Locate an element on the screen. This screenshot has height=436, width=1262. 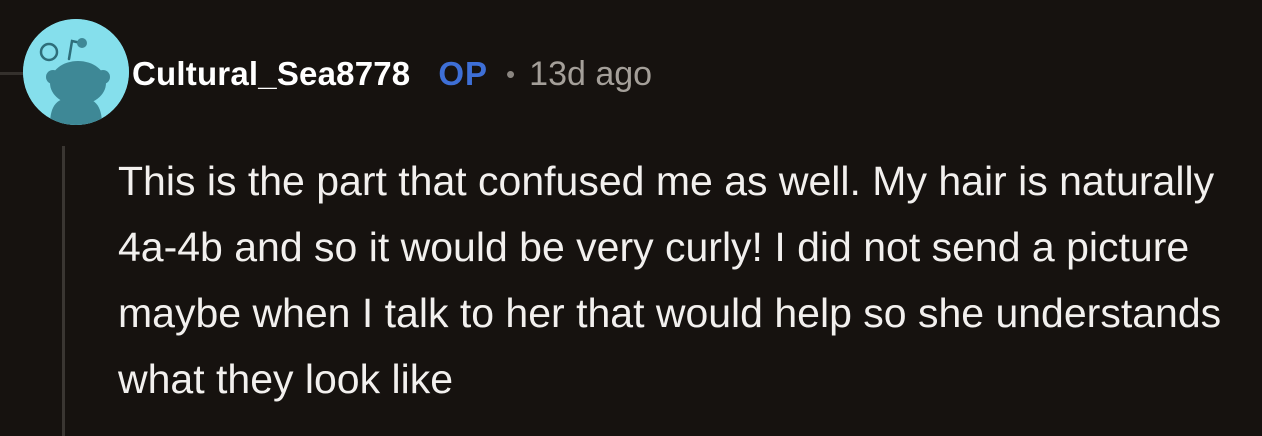
op-badge: OP is located at coordinates (463, 73).